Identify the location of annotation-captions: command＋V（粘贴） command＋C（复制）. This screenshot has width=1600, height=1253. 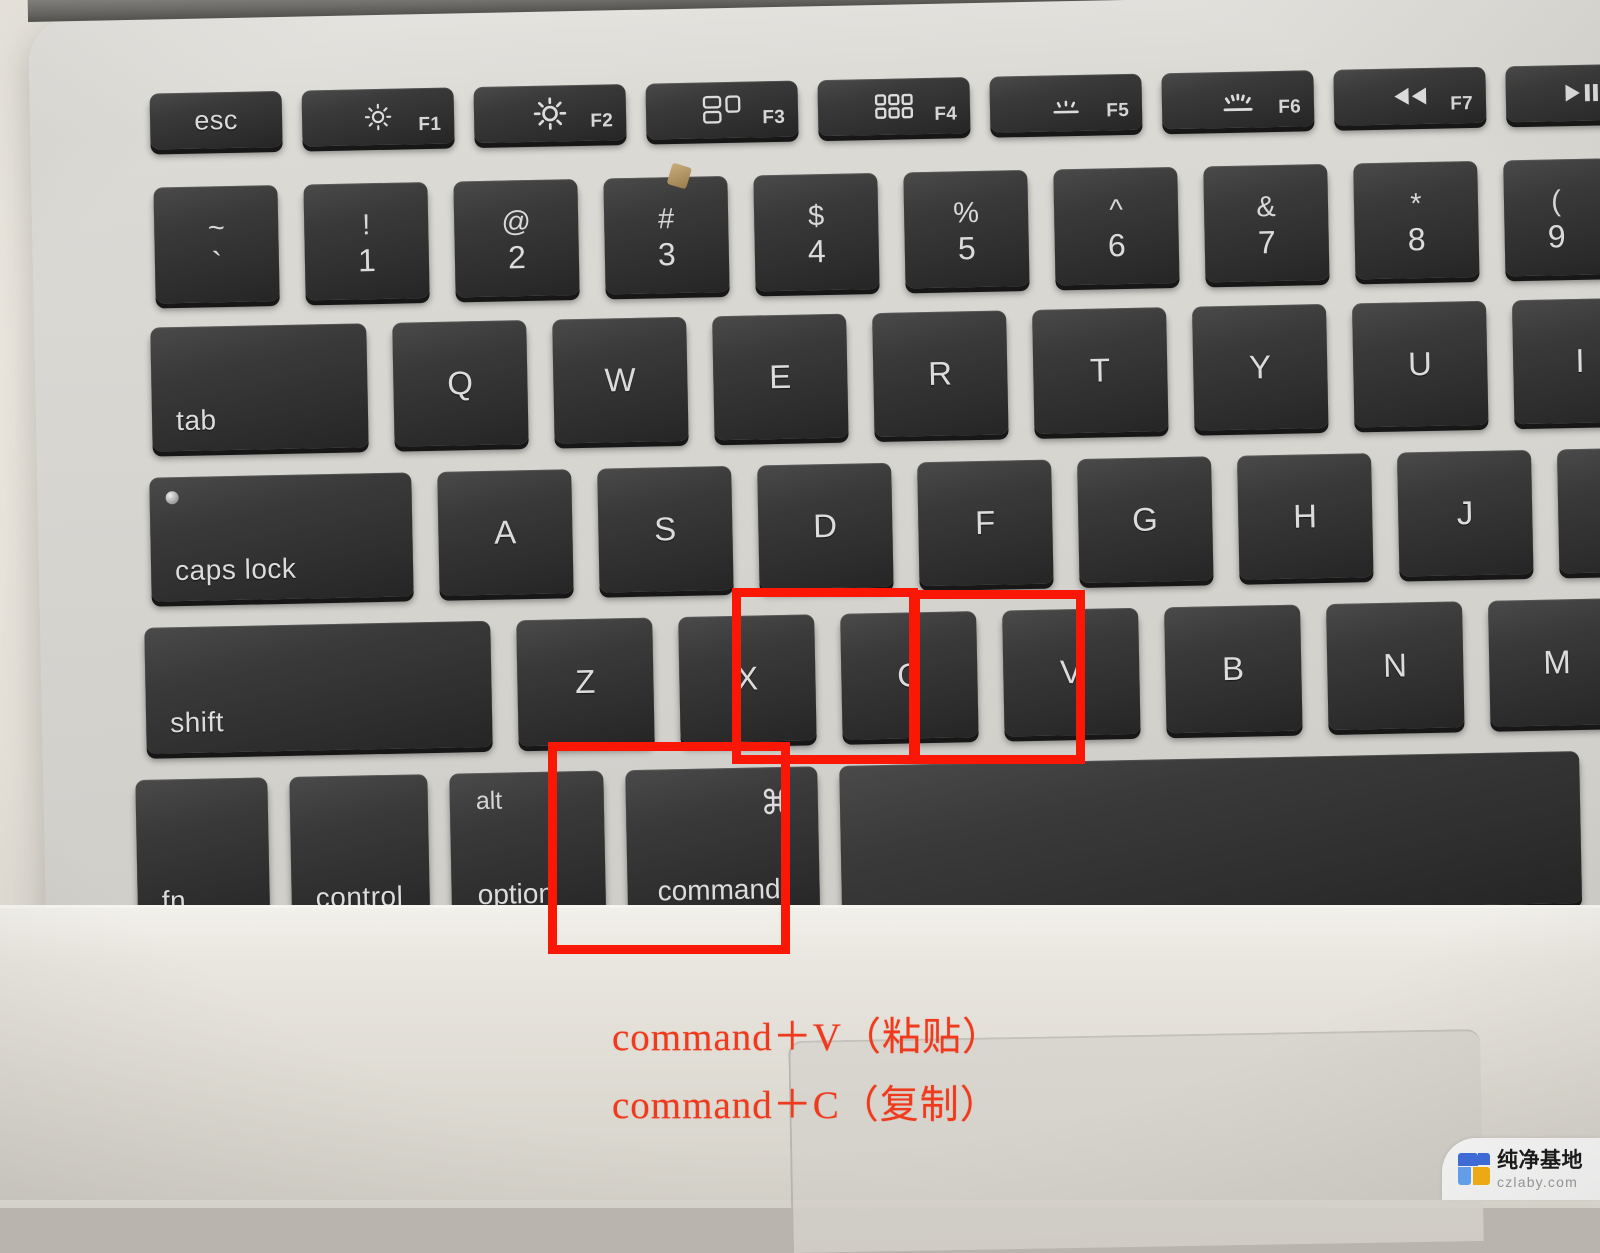
(807, 1072).